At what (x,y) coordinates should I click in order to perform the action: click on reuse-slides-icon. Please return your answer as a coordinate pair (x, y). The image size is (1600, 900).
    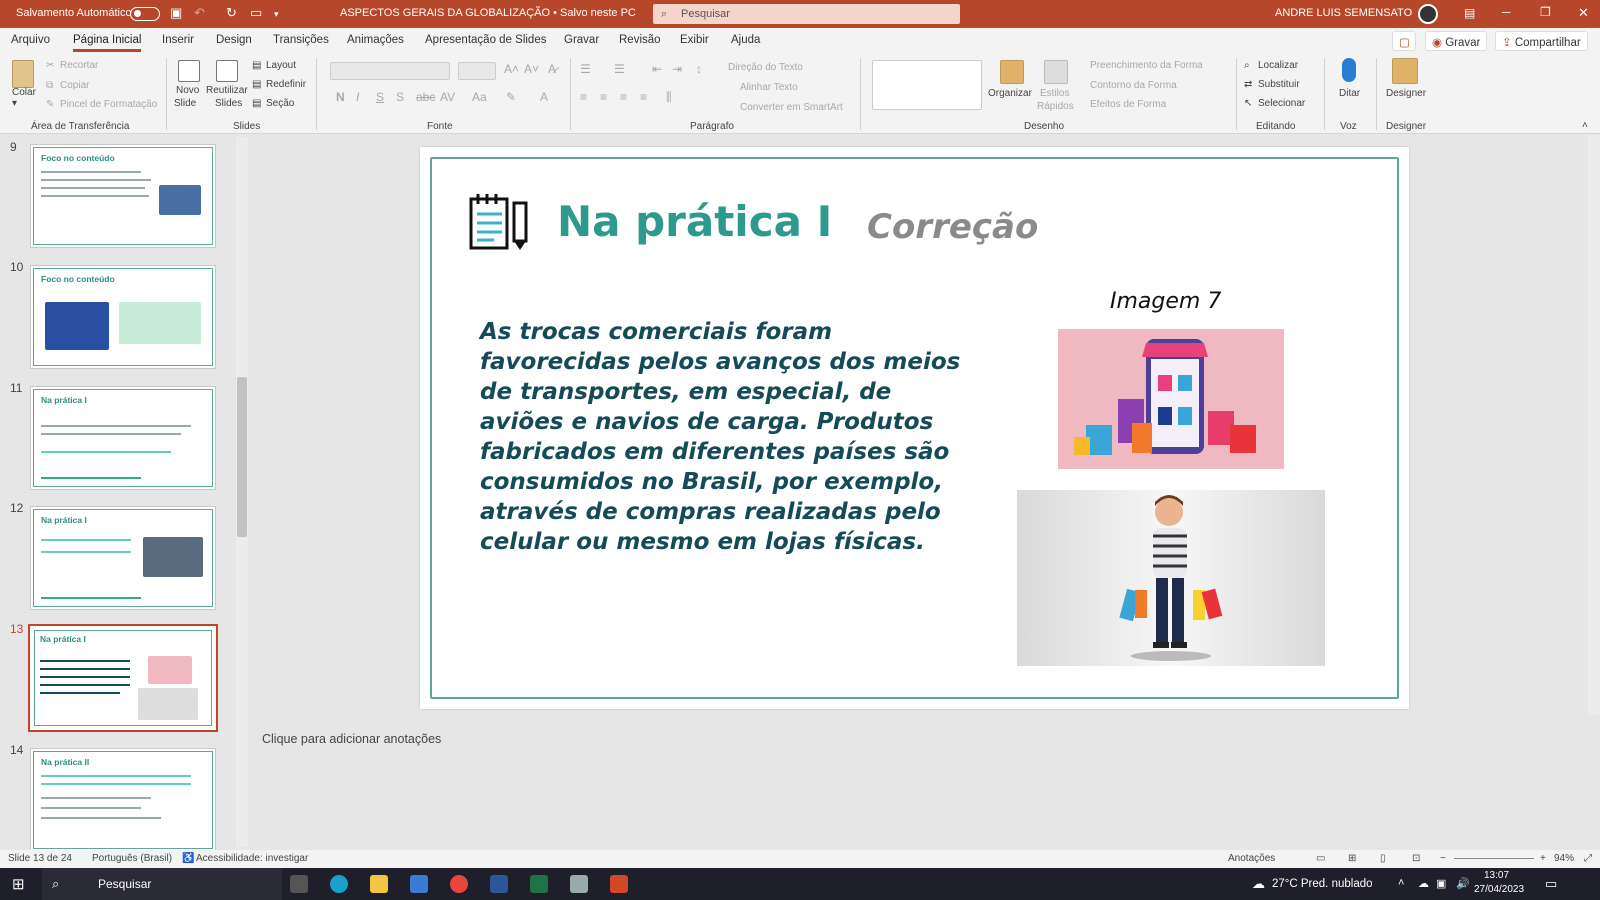
    Looking at the image, I should click on (227, 71).